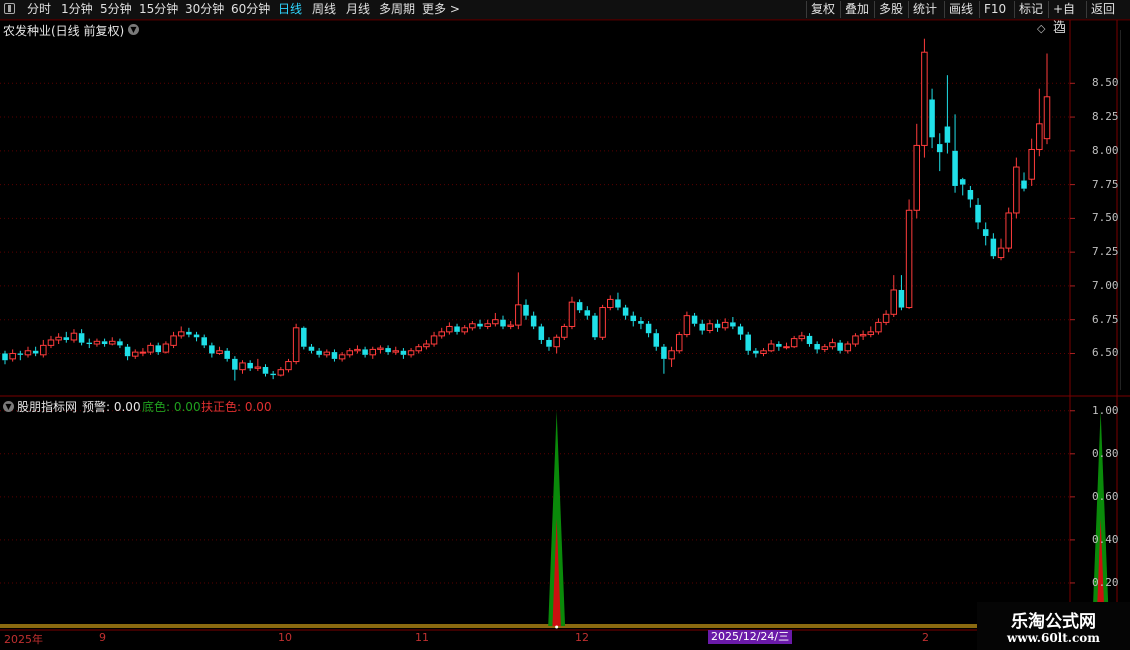 The image size is (1130, 650). Describe the element at coordinates (1053, 622) in the screenshot. I see `watermark-title: 乐淘公式网` at that location.